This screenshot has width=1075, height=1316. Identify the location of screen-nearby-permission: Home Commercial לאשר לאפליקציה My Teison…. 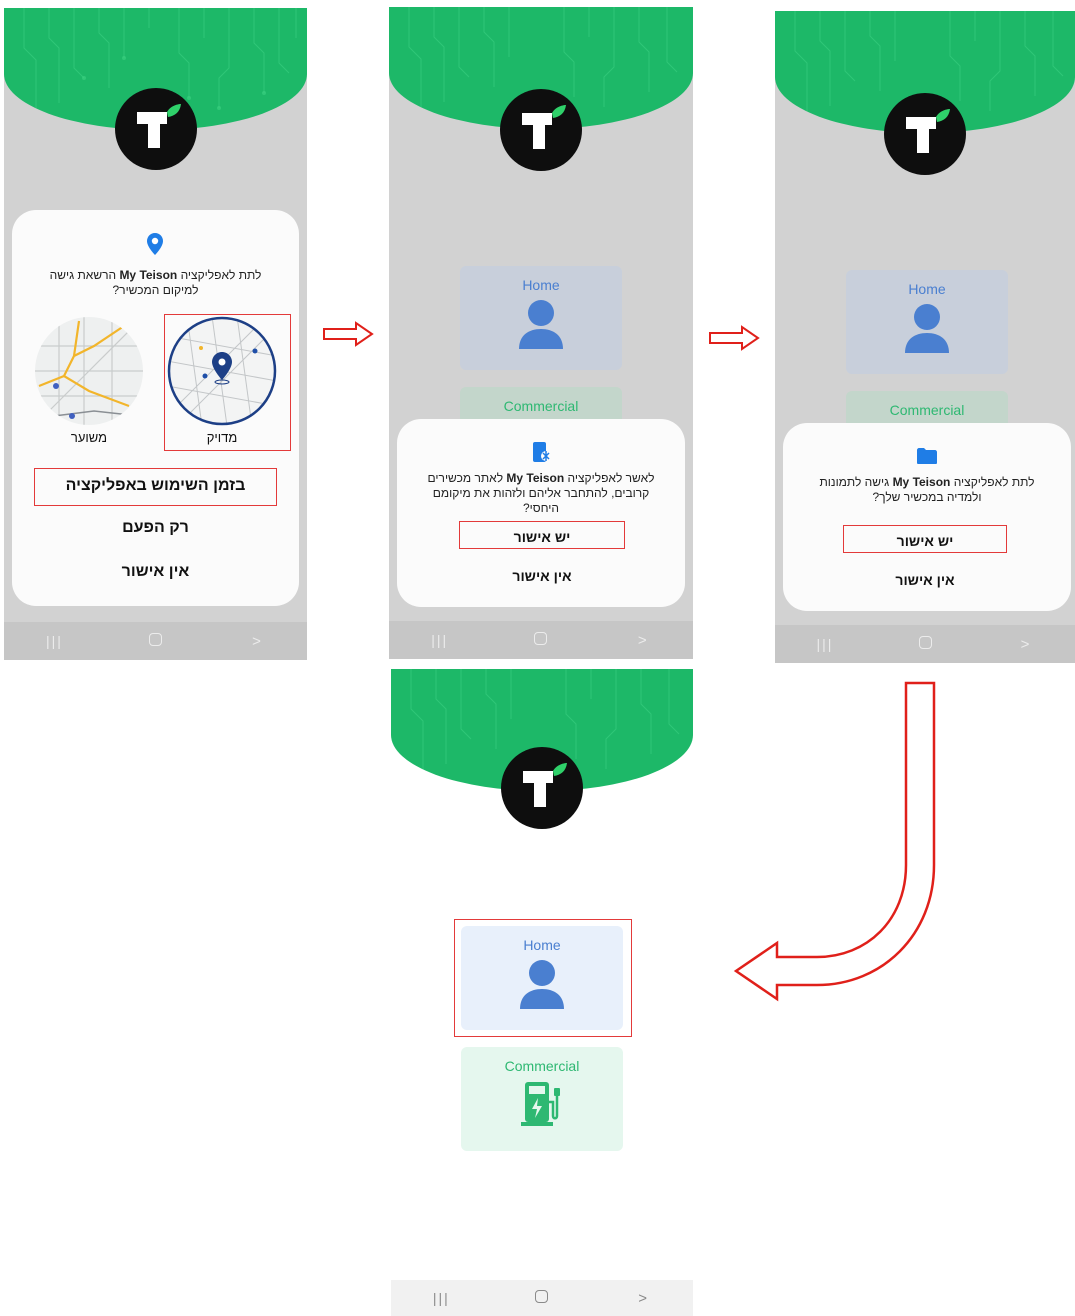
(541, 333).